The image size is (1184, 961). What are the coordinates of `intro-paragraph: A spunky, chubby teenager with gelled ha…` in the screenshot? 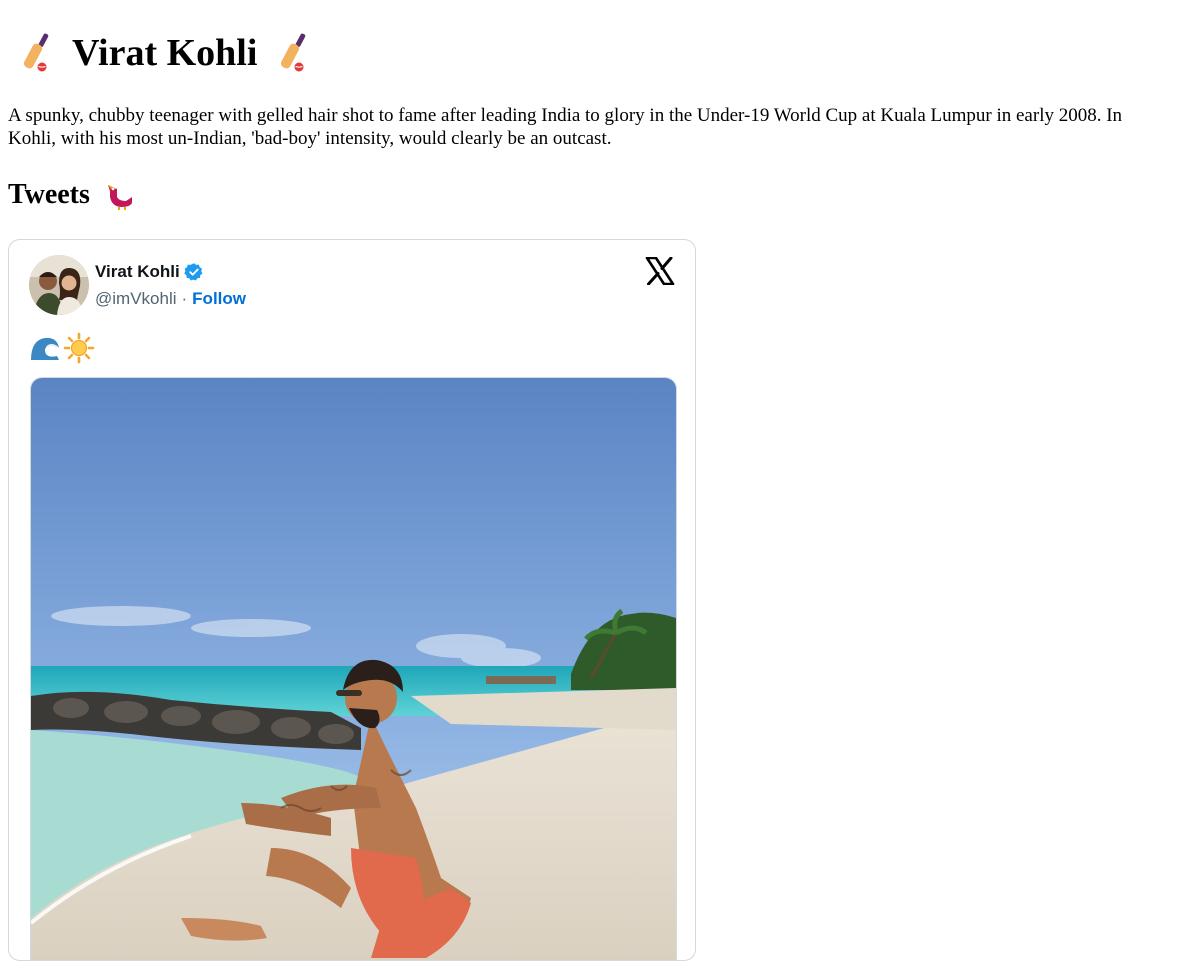 It's located at (596, 127).